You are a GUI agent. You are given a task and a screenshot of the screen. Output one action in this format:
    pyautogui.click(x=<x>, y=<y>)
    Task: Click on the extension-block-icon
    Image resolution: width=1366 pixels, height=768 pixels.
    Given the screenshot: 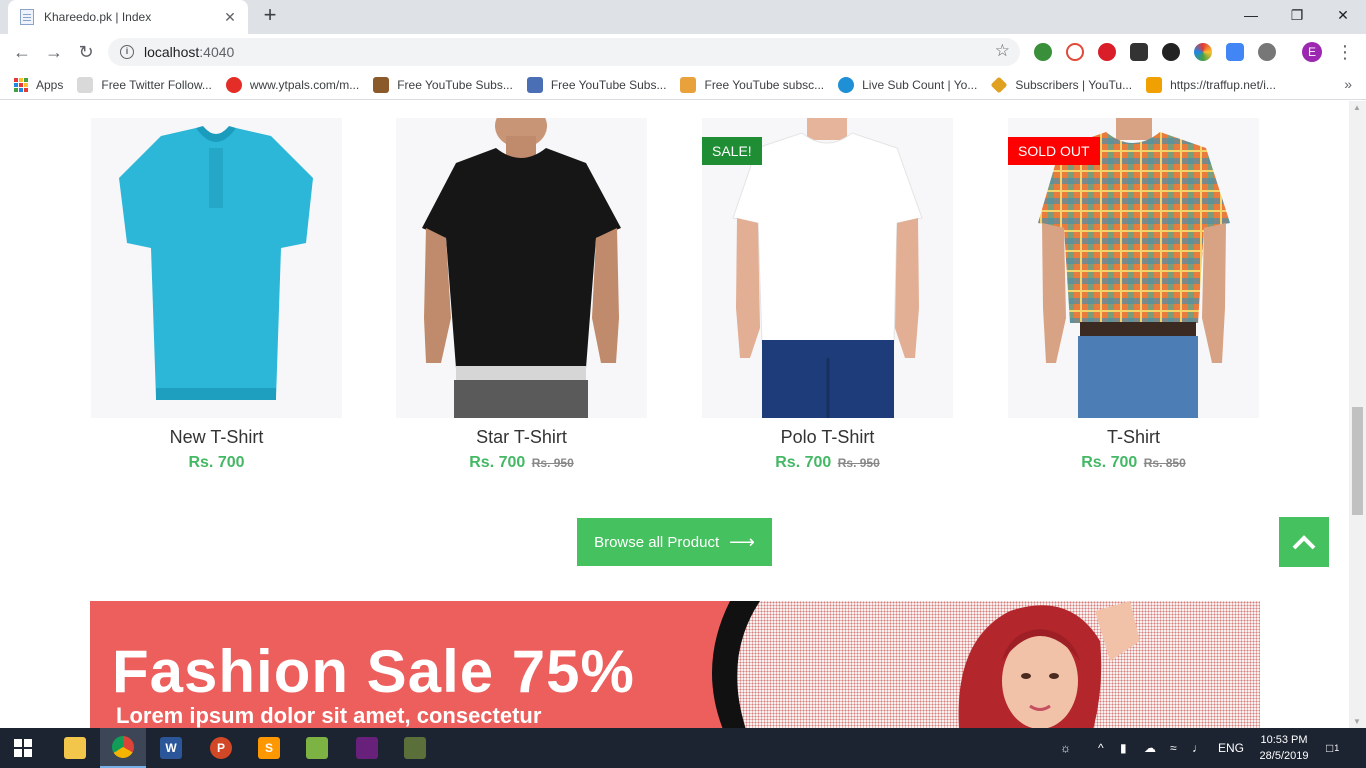 What is the action you would take?
    pyautogui.click(x=1075, y=52)
    